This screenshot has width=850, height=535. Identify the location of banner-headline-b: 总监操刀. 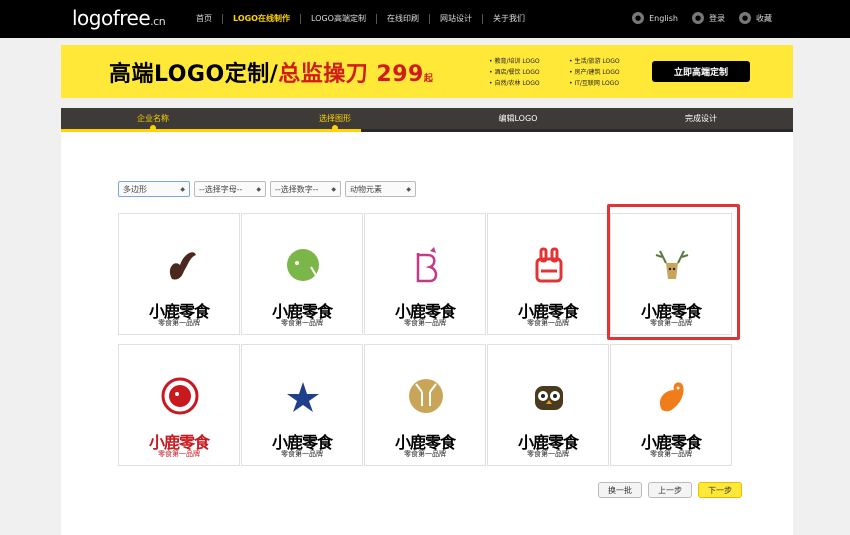
(323, 74).